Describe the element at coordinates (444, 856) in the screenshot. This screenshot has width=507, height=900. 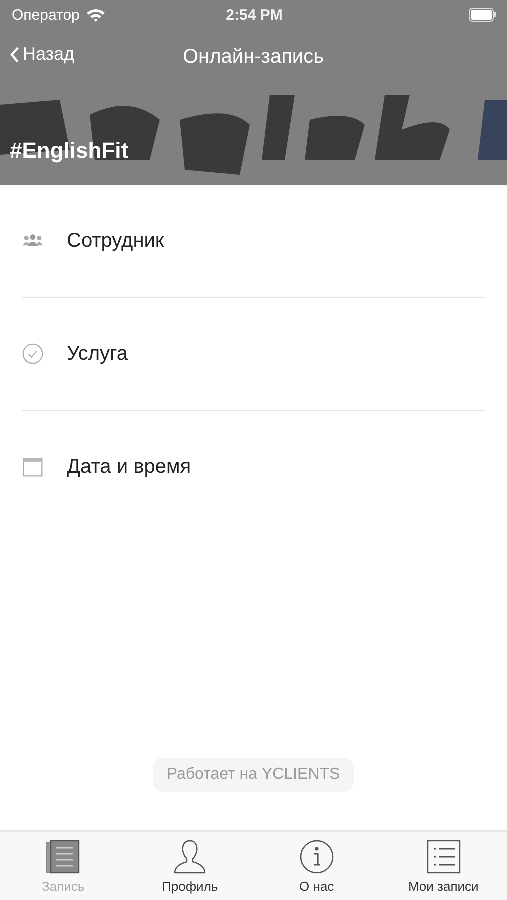
I see `list-icon` at that location.